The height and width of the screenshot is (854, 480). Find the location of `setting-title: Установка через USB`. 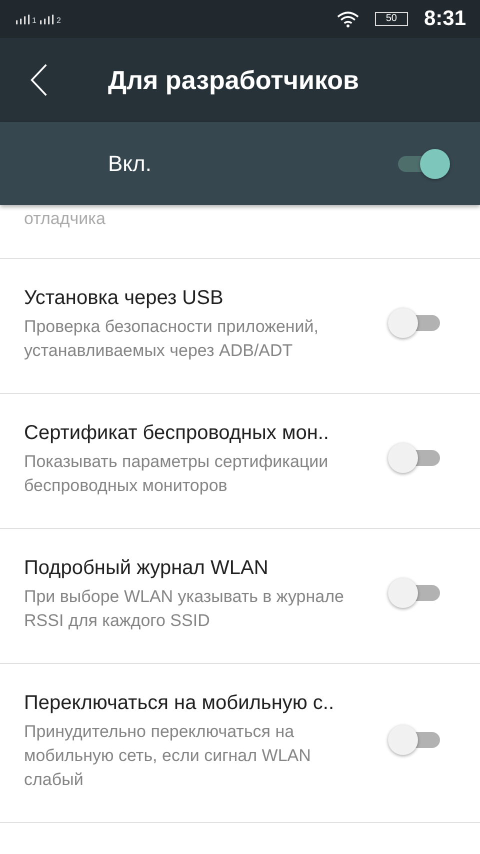

setting-title: Установка через USB is located at coordinates (124, 298).